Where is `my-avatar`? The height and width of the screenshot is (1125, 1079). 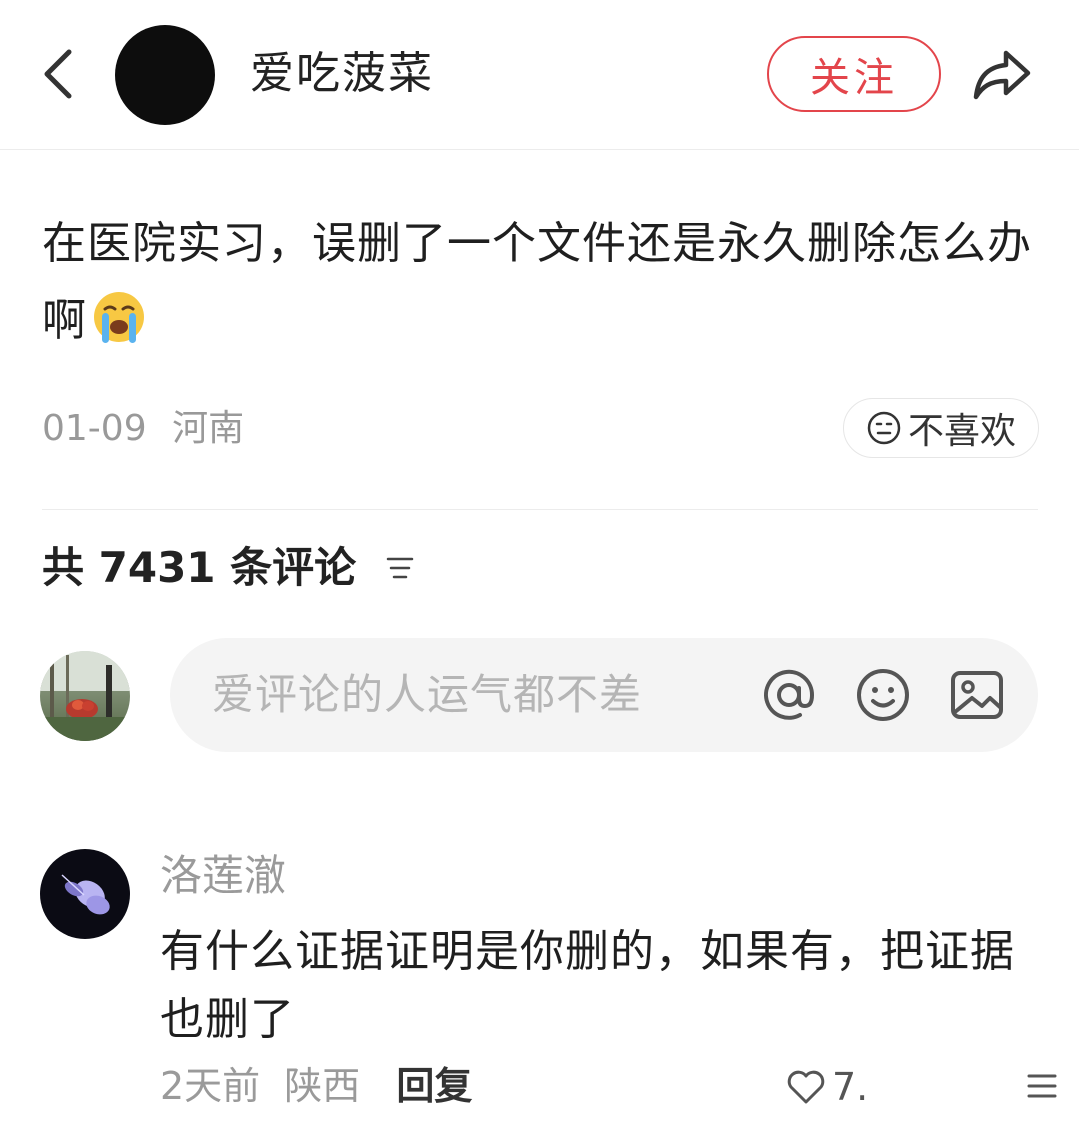
my-avatar is located at coordinates (85, 696).